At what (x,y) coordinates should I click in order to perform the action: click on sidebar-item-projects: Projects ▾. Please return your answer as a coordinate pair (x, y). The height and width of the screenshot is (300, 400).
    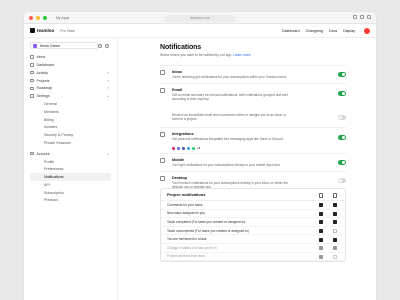
    Looking at the image, I should click on (70, 80).